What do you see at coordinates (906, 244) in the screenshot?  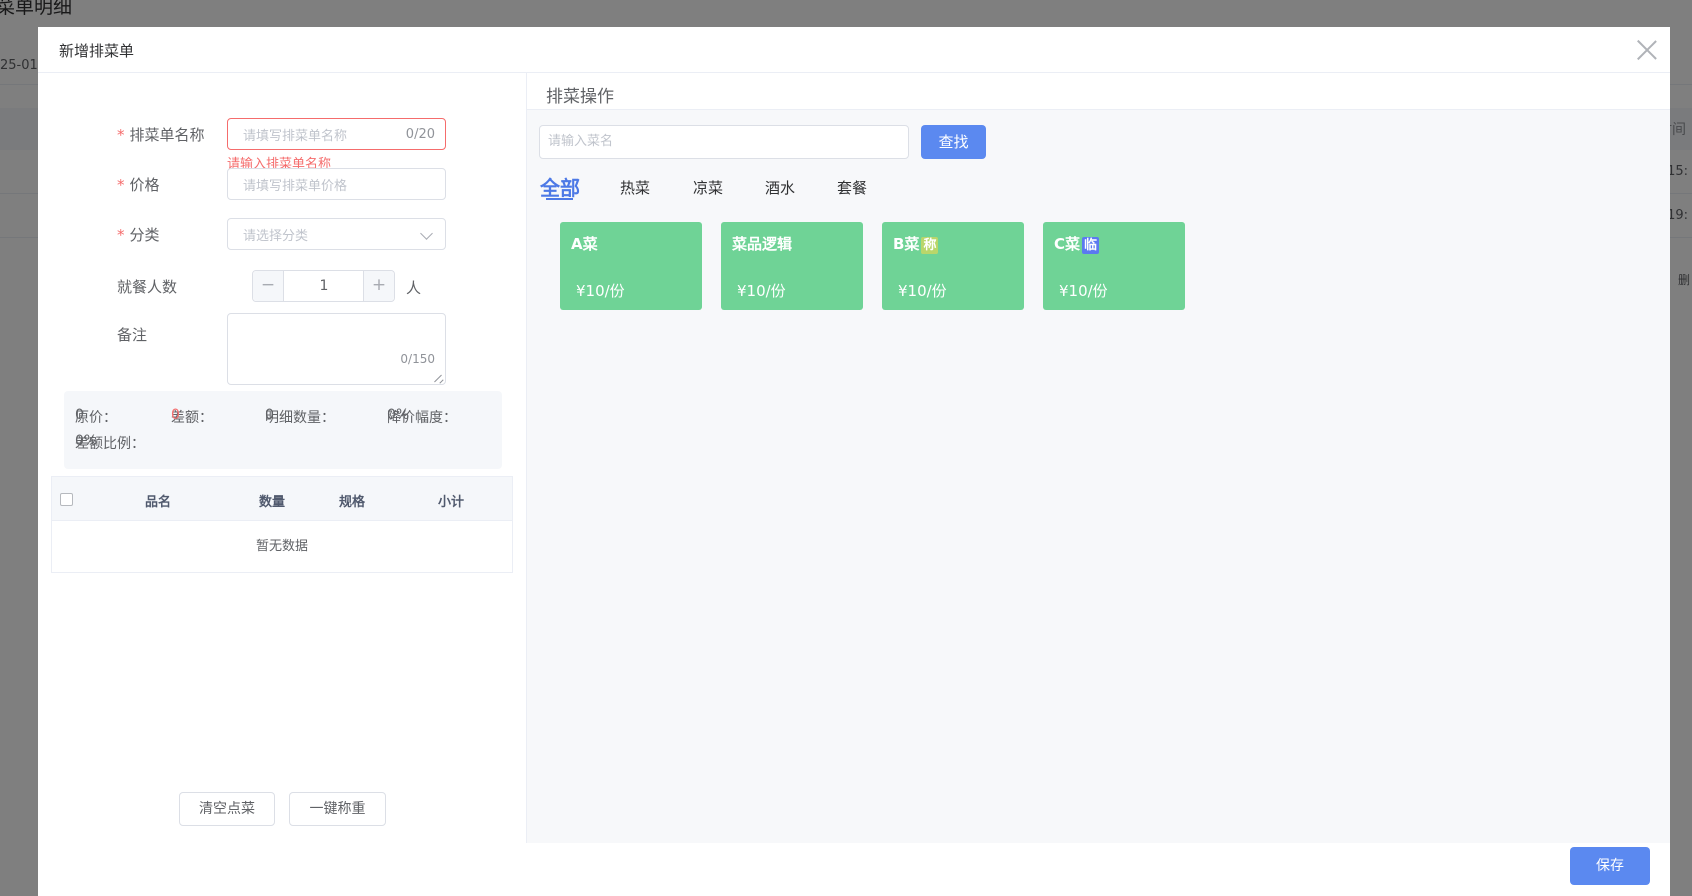 I see `dish-name: B菜` at bounding box center [906, 244].